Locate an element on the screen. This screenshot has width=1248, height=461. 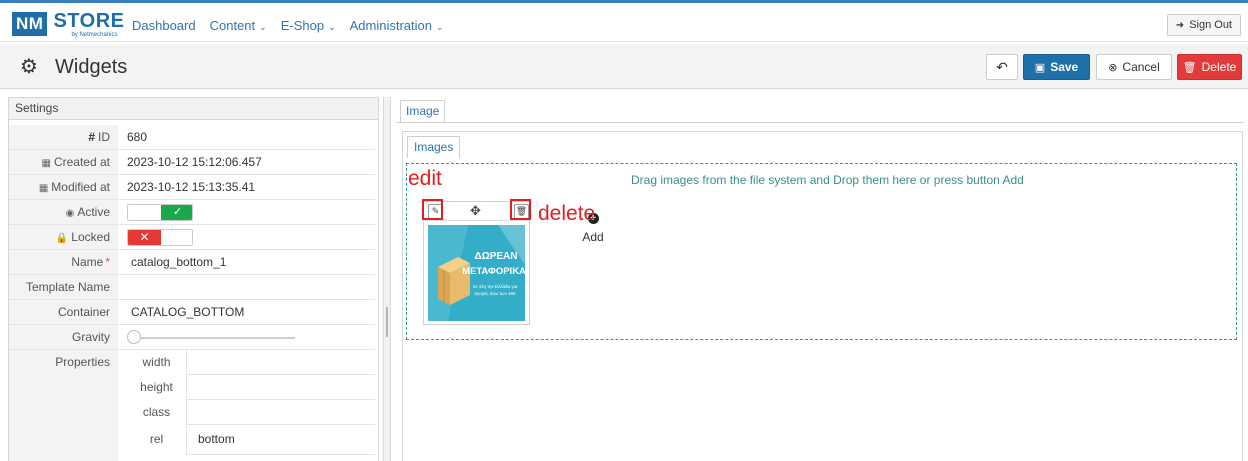
row-template: Template Name is located at coordinates (194, 287).